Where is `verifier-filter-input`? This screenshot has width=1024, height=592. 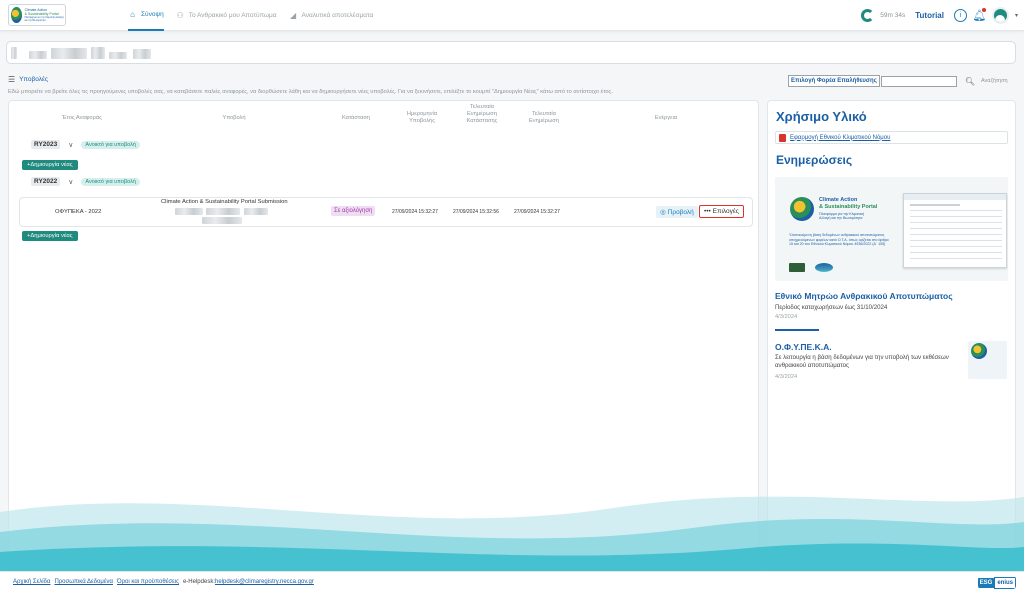
verifier-filter-input is located at coordinates (918, 81).